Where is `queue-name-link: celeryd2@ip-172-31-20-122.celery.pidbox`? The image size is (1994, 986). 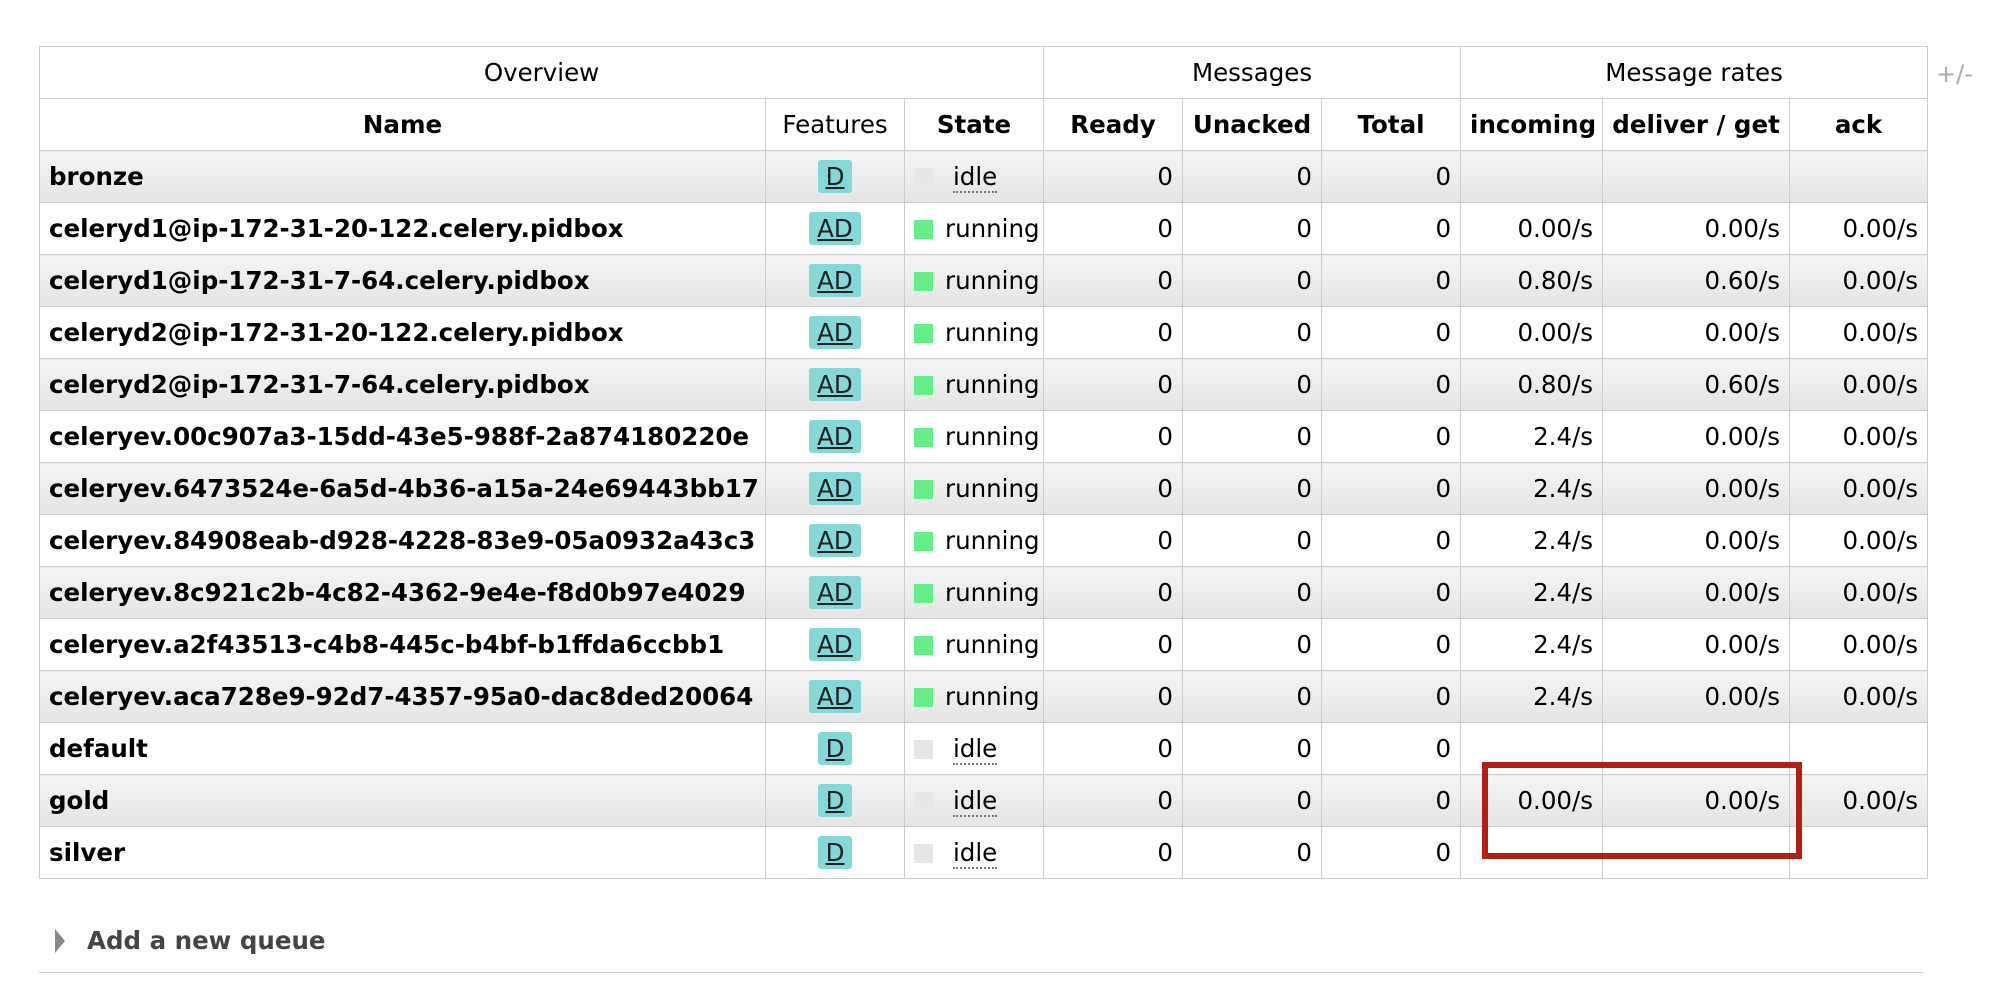 queue-name-link: celeryd2@ip-172-31-20-122.celery.pidbox is located at coordinates (402, 332).